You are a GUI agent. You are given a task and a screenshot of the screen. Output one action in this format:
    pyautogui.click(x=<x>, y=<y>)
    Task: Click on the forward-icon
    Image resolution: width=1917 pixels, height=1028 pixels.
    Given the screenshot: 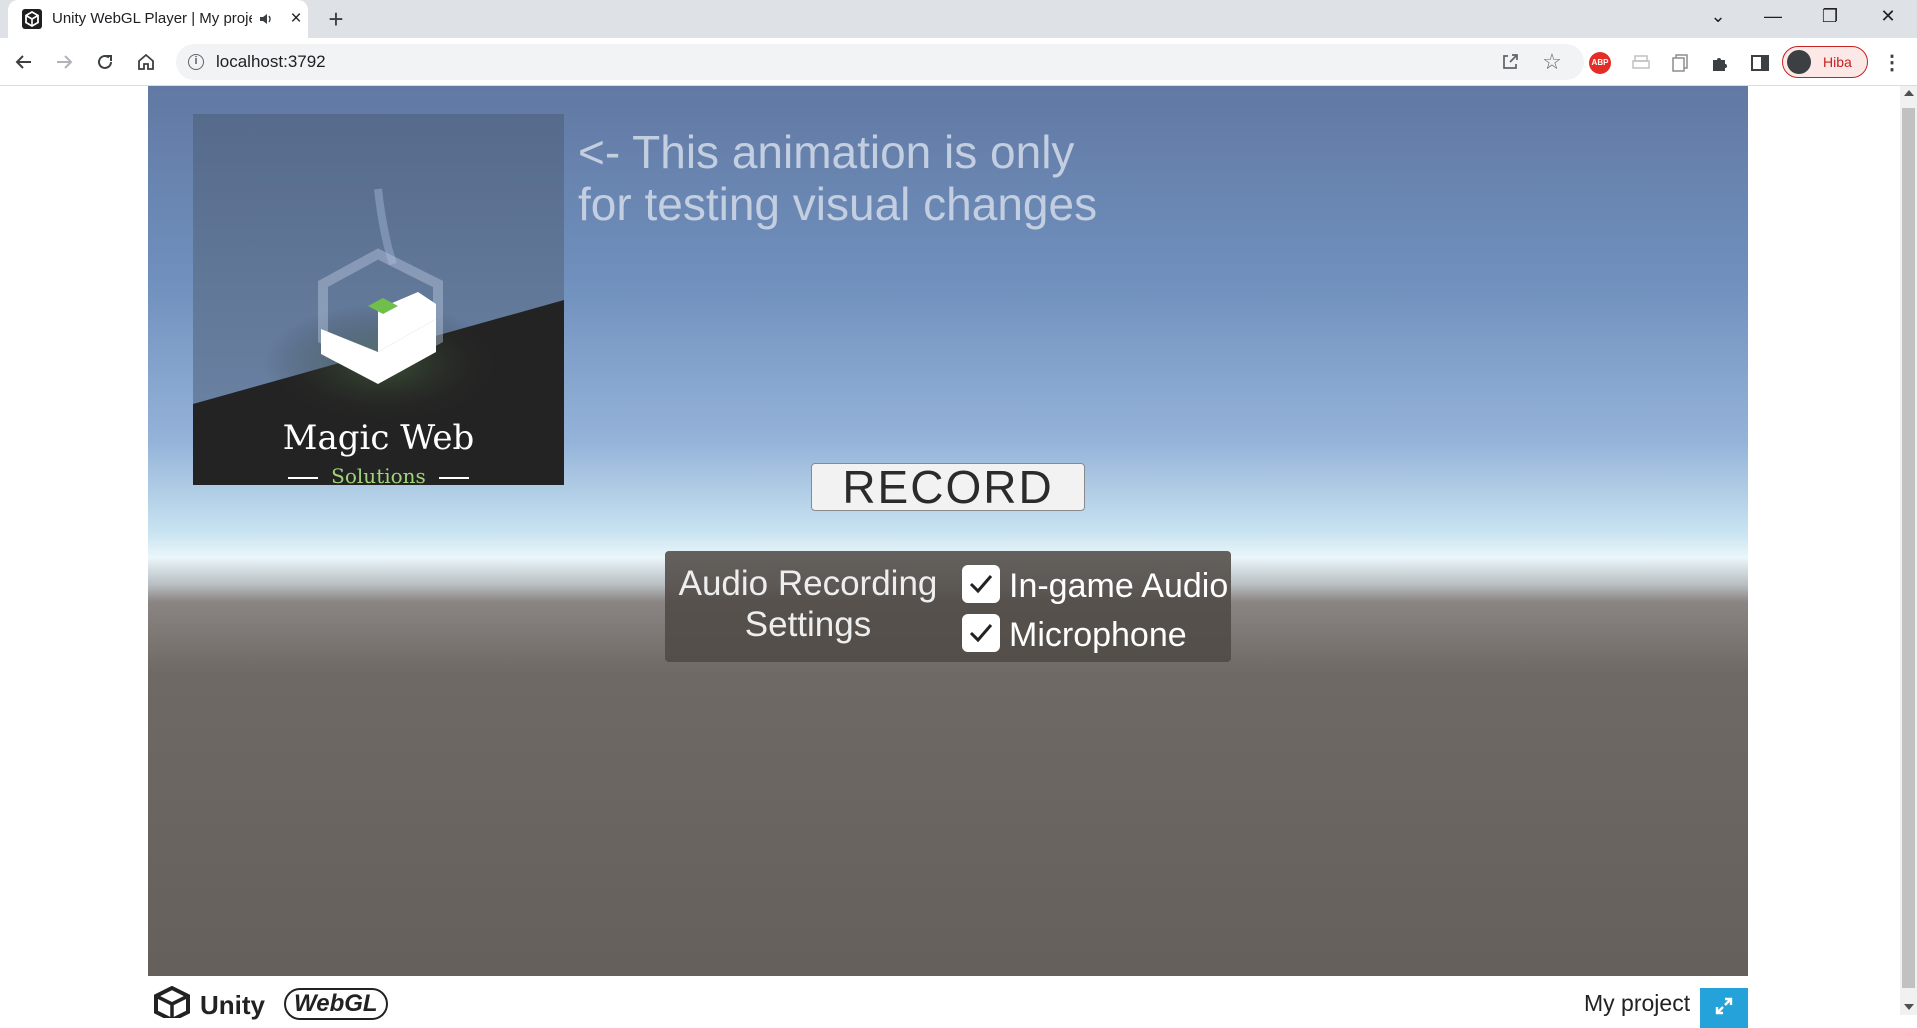 What is the action you would take?
    pyautogui.click(x=64, y=62)
    